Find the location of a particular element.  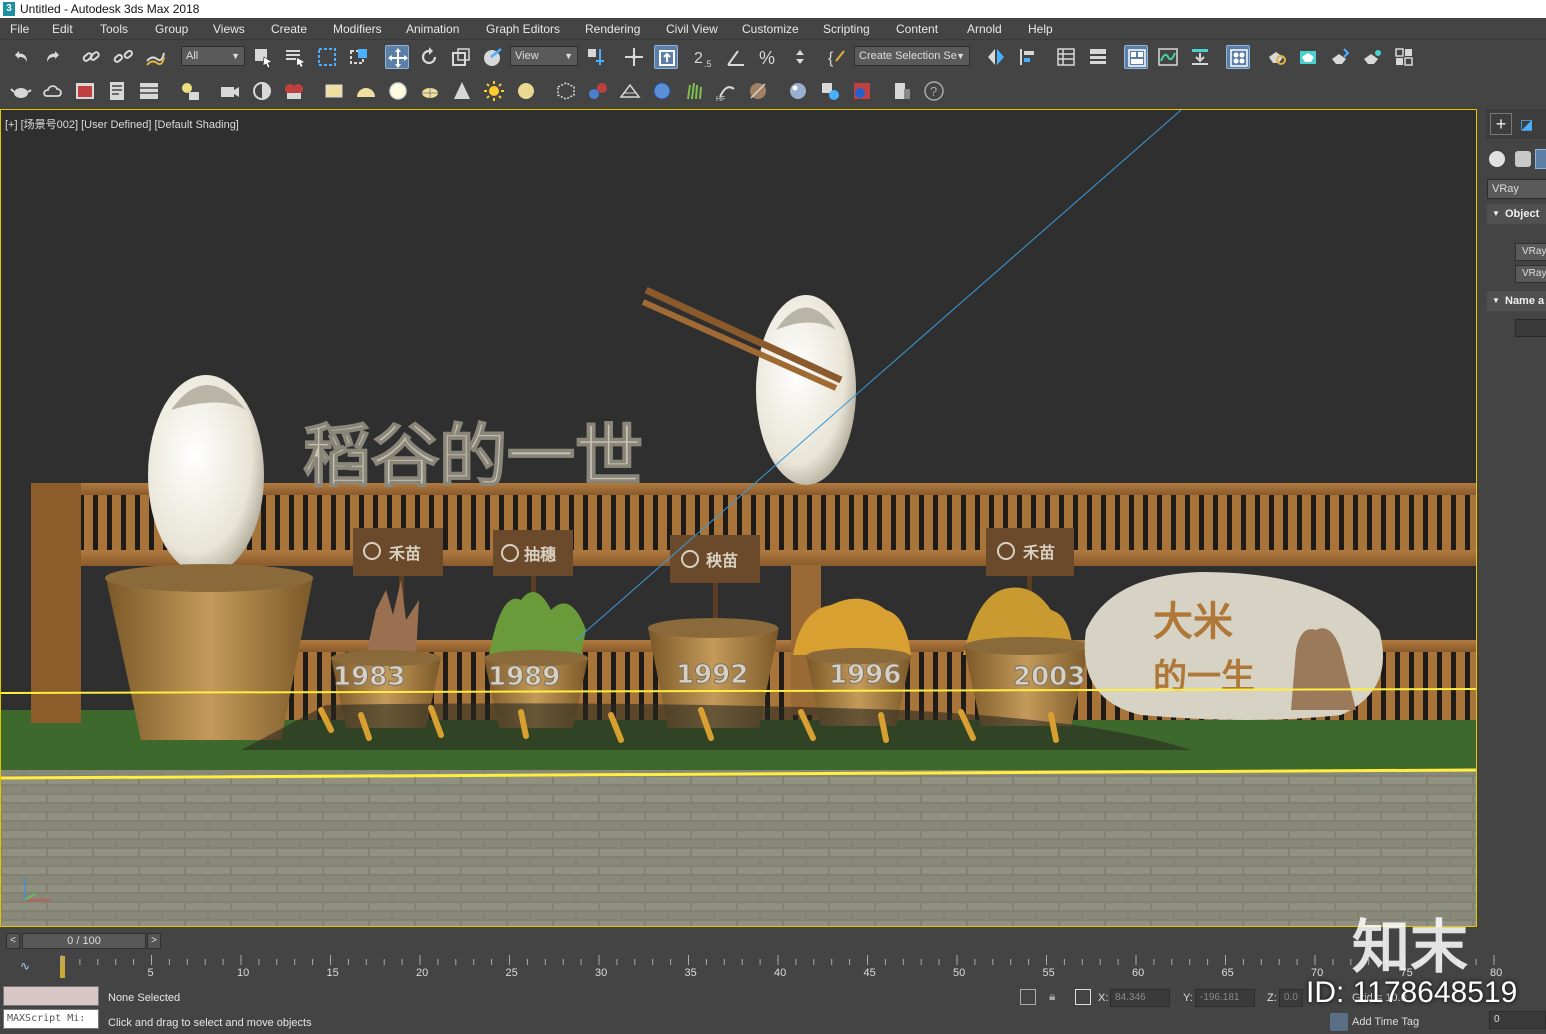

mirror-icon is located at coordinates (996, 57).